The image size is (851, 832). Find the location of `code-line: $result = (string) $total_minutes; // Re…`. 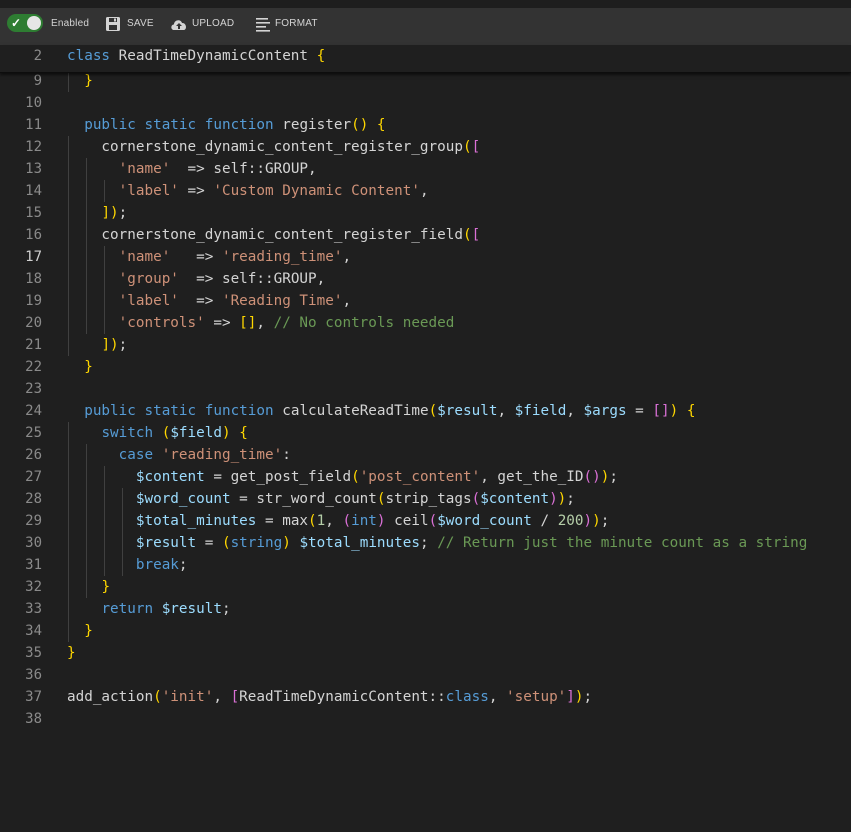

code-line: $result = (string) $total_minutes; // Re… is located at coordinates (437, 543).